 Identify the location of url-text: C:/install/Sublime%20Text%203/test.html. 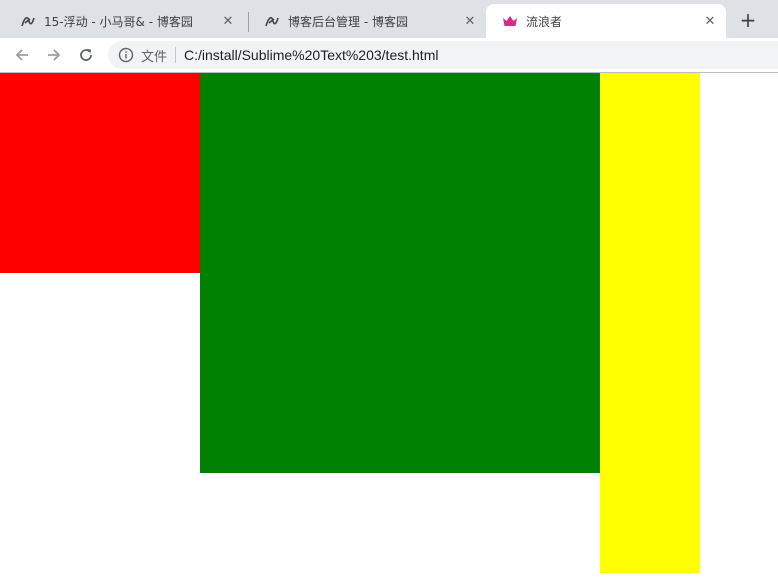
(311, 55).